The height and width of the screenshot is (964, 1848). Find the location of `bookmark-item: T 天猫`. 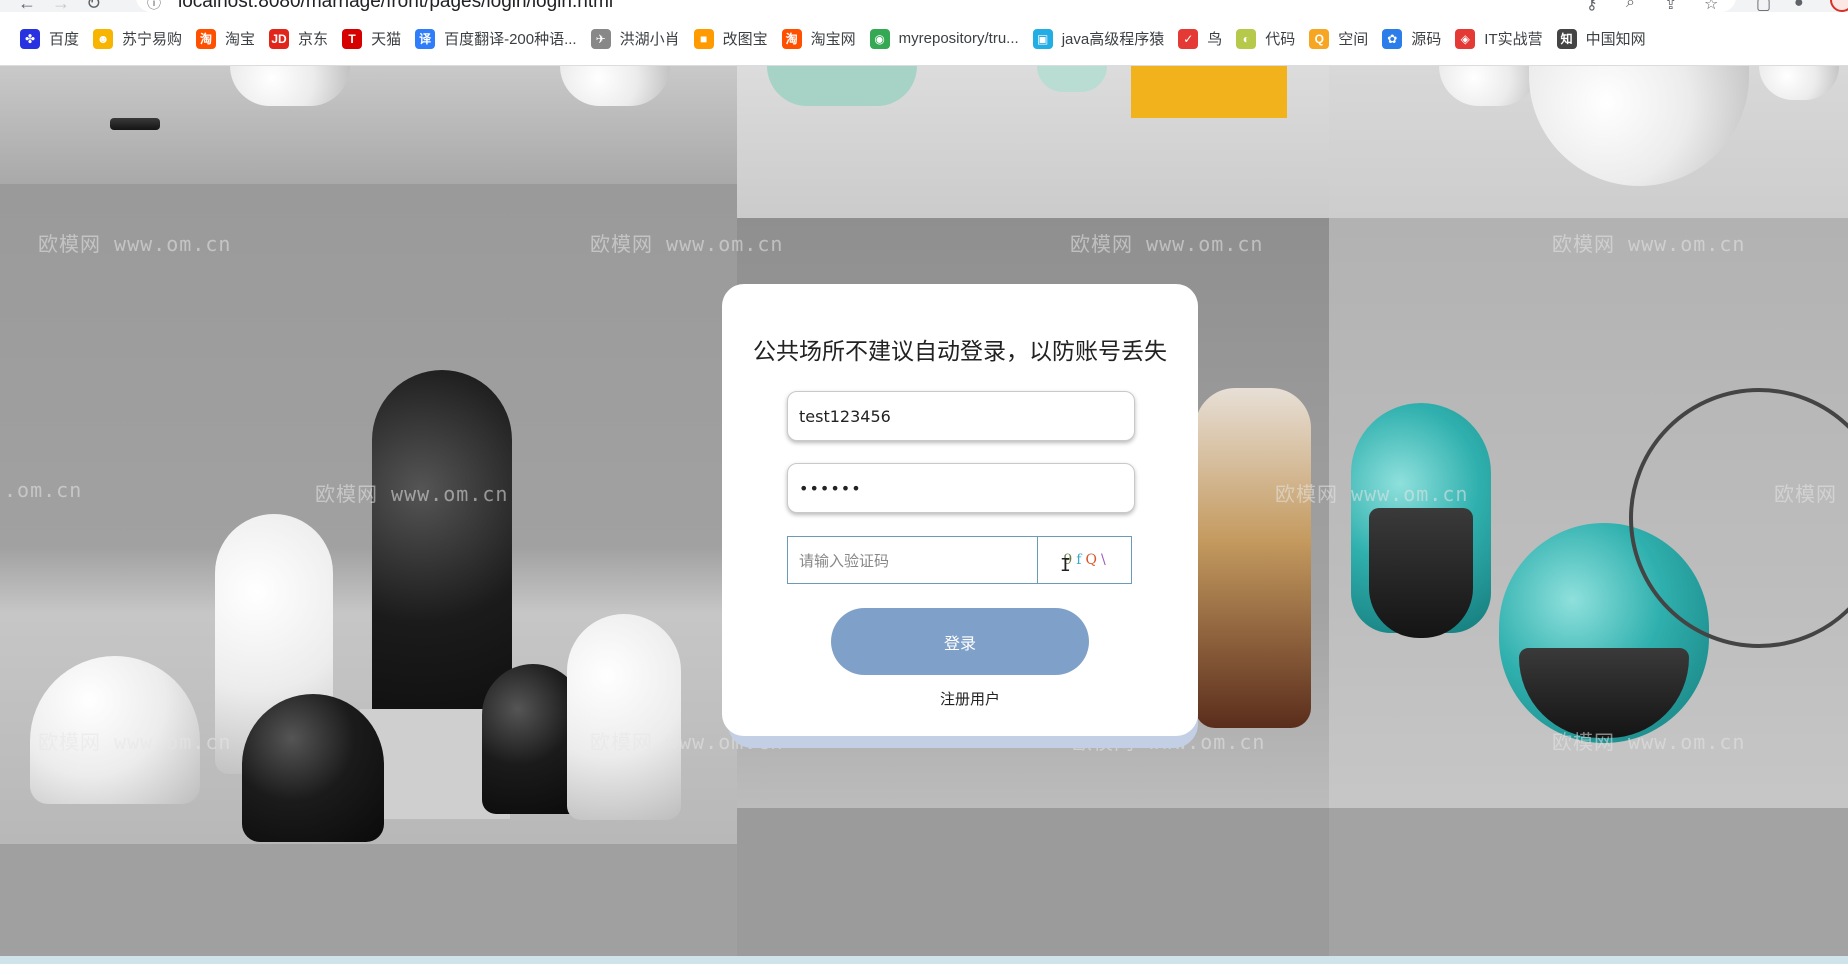

bookmark-item: T 天猫 is located at coordinates (374, 39).